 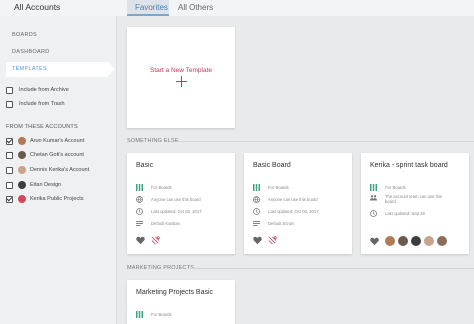 What do you see at coordinates (181, 70) in the screenshot?
I see `new-template-label: Start a New Template` at bounding box center [181, 70].